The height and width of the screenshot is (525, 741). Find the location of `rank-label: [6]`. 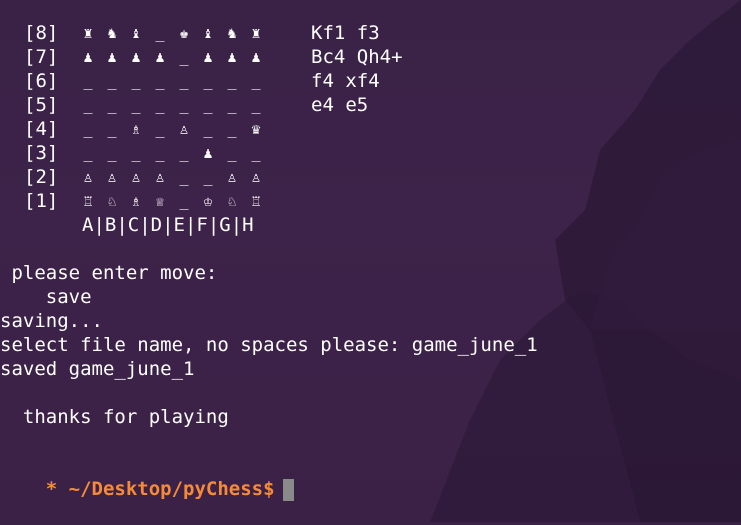

rank-label: [6] is located at coordinates (41, 81).